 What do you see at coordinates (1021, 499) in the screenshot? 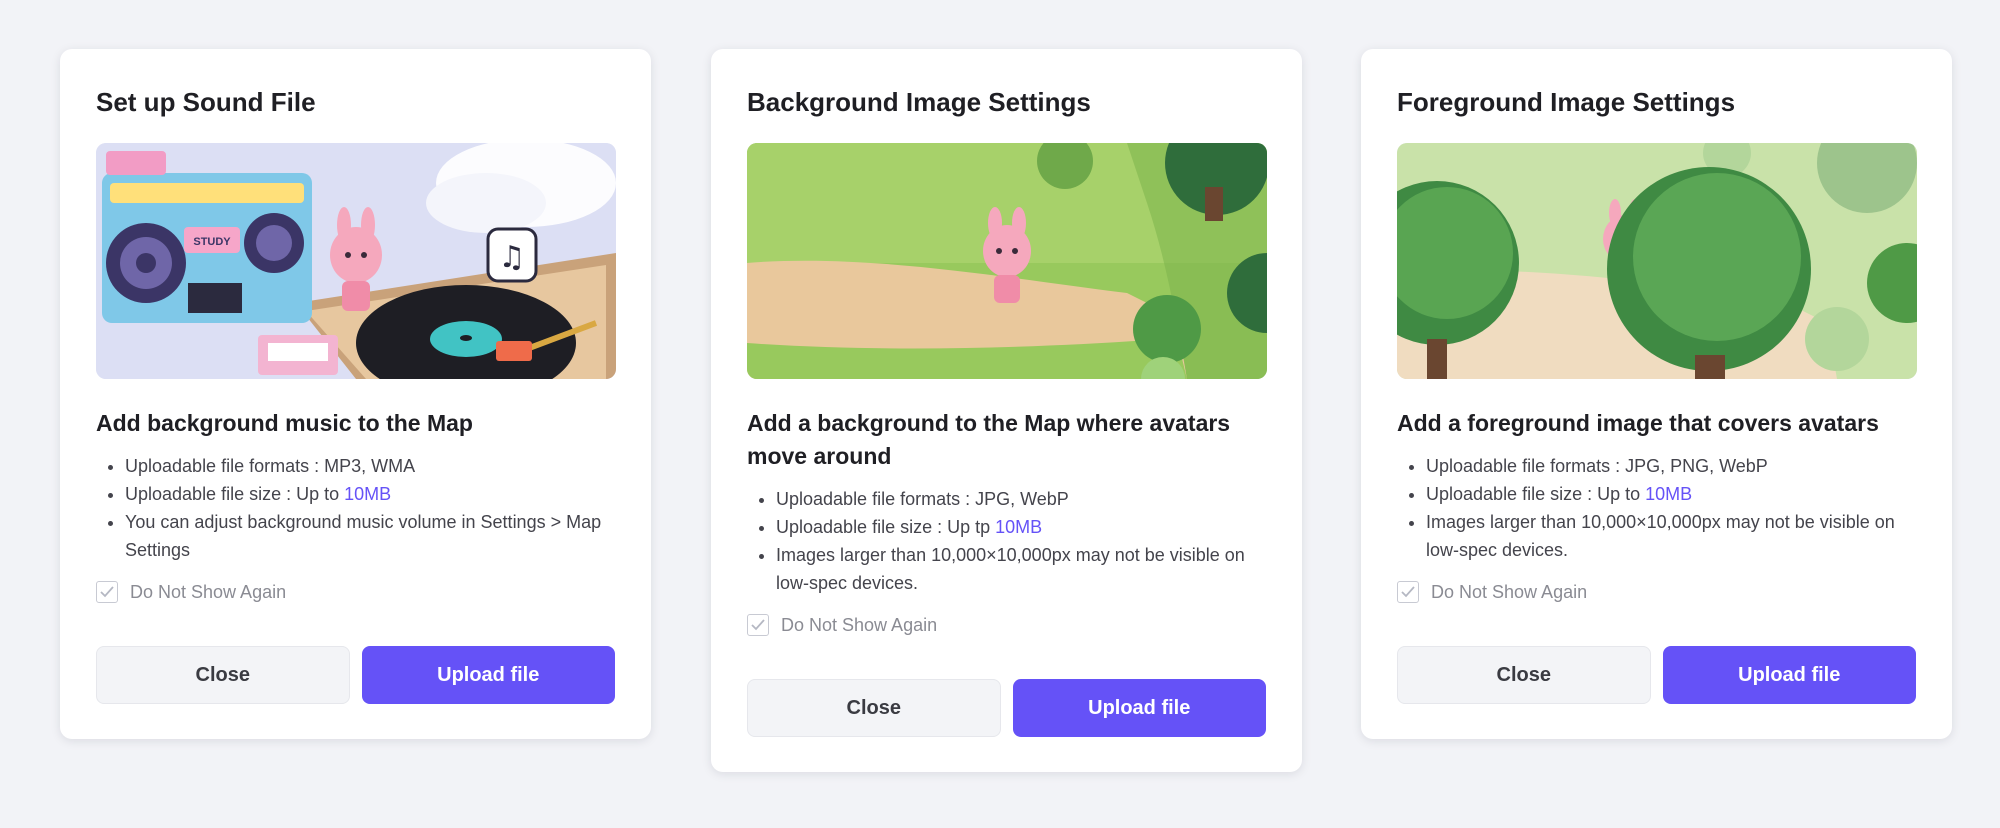
I see `list-item: Uploadable file formats : JPG, WebP` at bounding box center [1021, 499].